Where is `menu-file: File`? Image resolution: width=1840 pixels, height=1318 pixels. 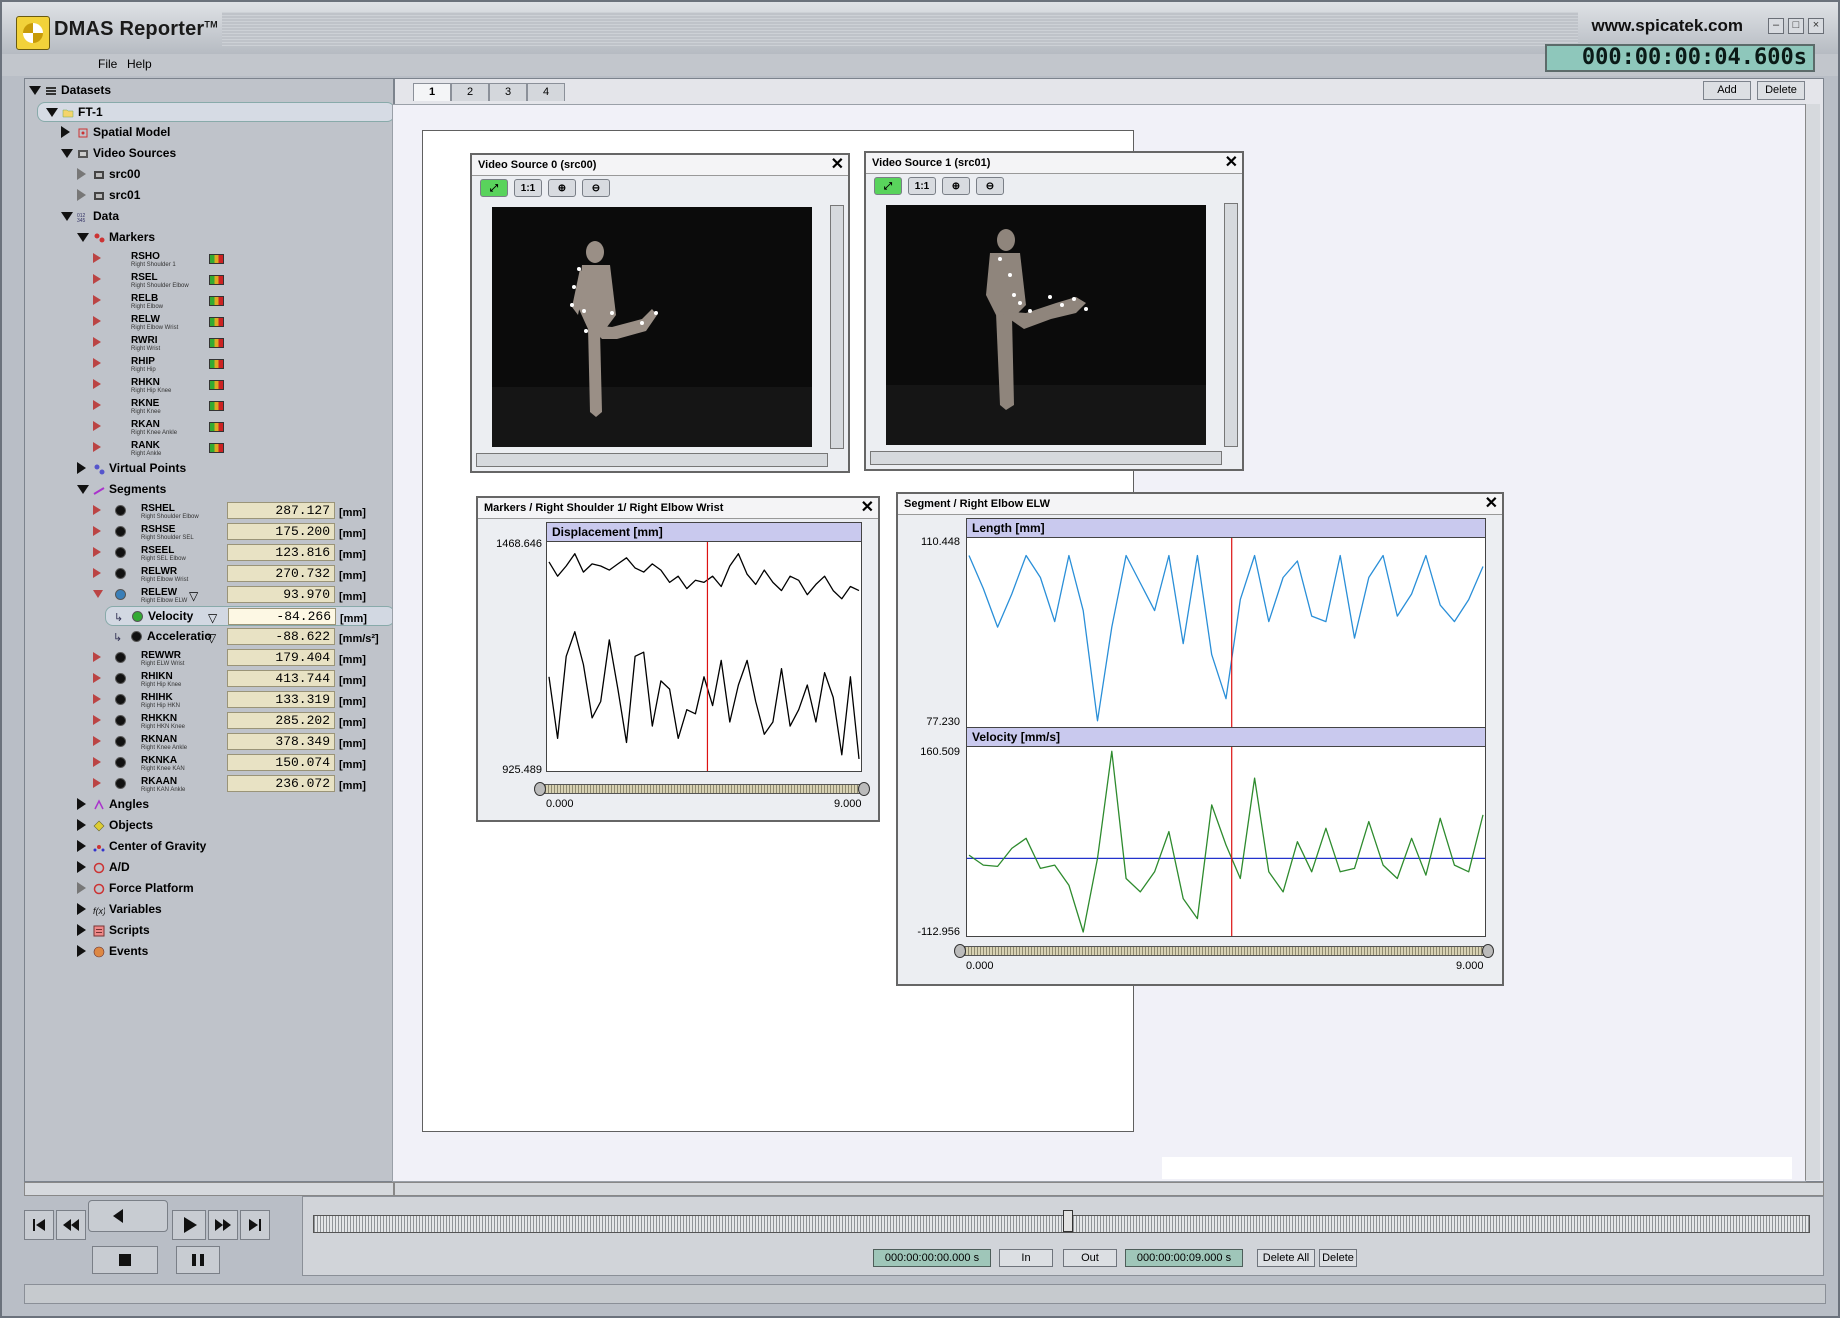 menu-file: File is located at coordinates (107, 64).